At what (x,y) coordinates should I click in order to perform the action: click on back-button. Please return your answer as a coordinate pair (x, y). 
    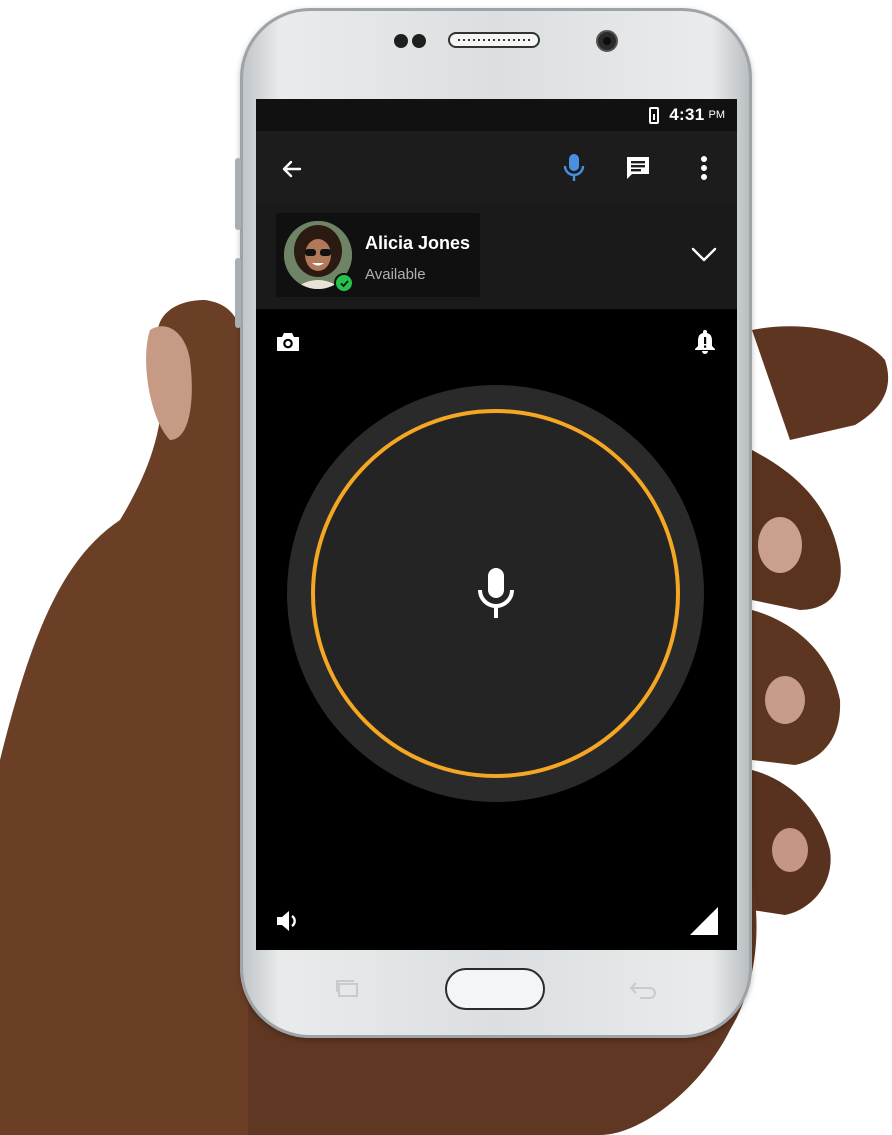
    Looking at the image, I should click on (292, 169).